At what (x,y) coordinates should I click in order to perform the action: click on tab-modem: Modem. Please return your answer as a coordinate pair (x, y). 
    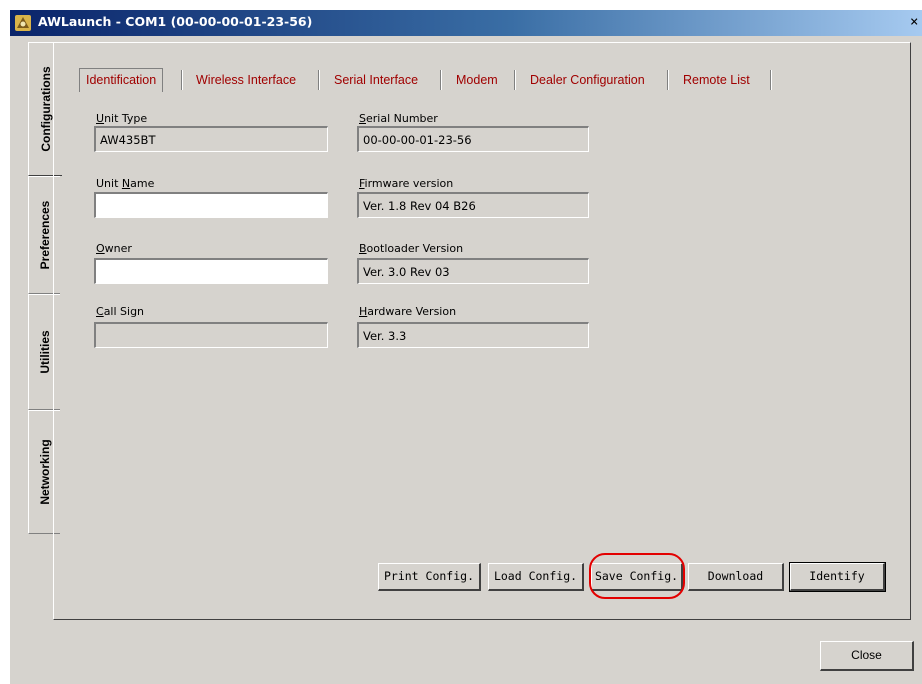
    Looking at the image, I should click on (477, 80).